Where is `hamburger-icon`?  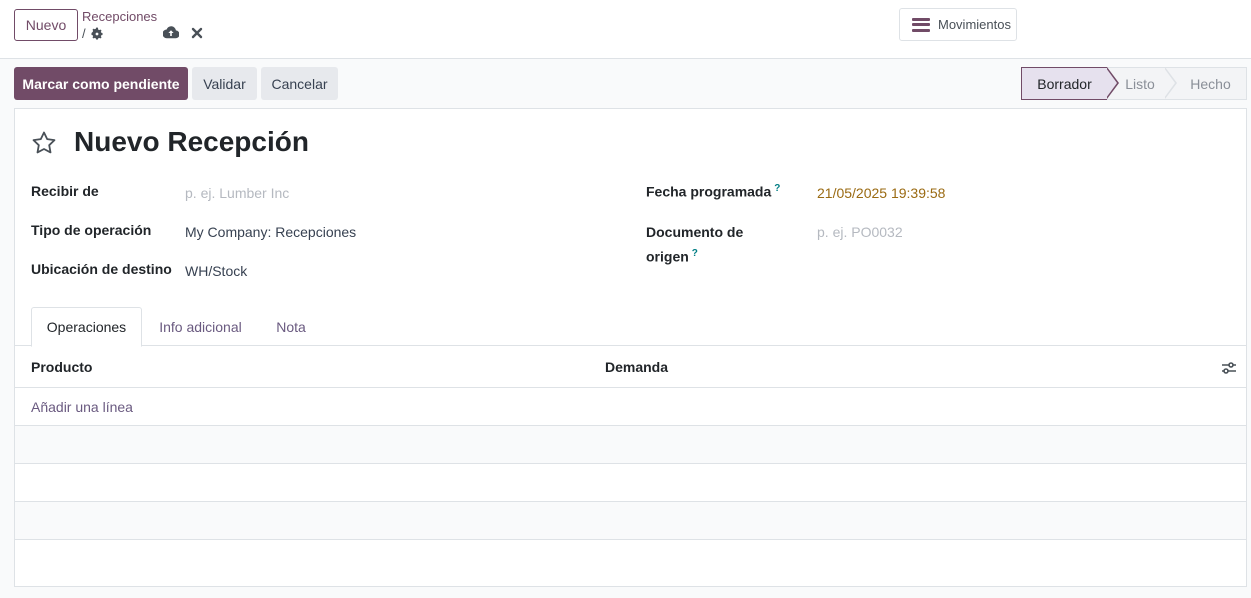 hamburger-icon is located at coordinates (921, 24).